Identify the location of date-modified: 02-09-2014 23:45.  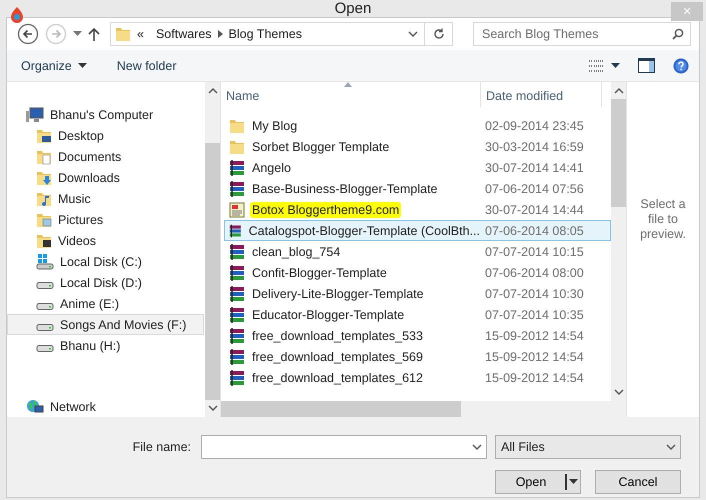
(534, 125).